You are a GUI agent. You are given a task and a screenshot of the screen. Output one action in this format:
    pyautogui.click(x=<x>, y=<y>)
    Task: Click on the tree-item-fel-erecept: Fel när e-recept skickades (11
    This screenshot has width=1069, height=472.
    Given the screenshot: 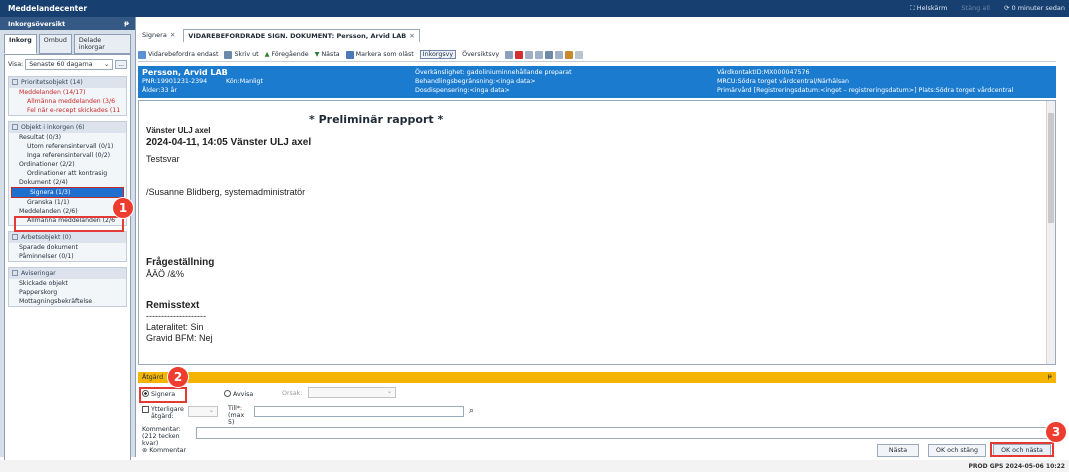 What is the action you would take?
    pyautogui.click(x=67, y=110)
    